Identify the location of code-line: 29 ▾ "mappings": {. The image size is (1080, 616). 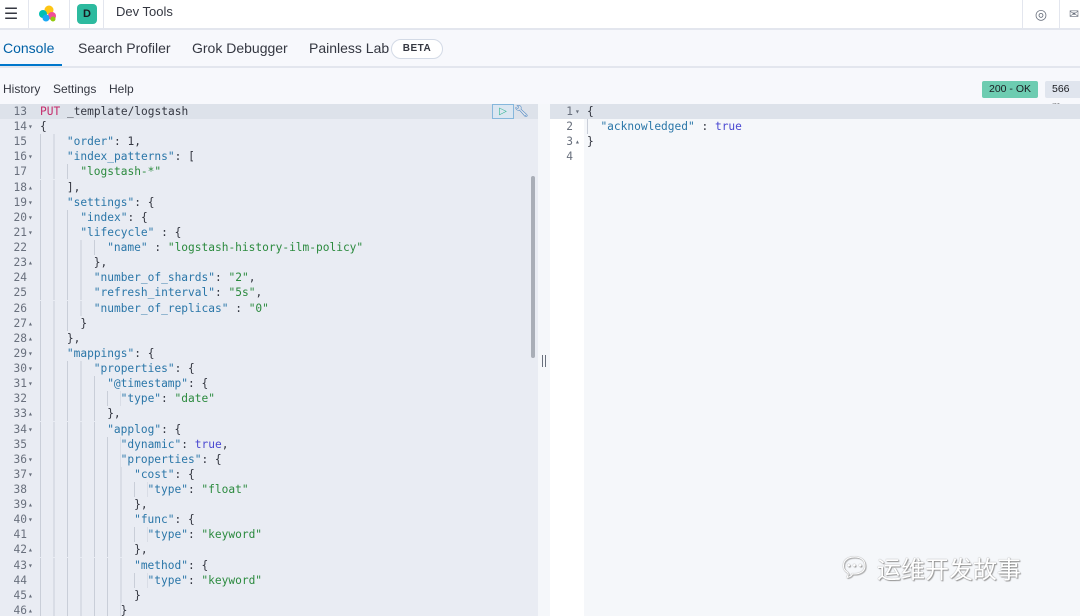
(269, 353).